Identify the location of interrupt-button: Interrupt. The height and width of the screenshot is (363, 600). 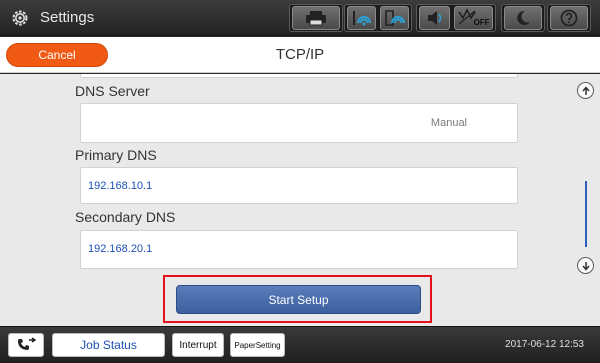
(198, 345).